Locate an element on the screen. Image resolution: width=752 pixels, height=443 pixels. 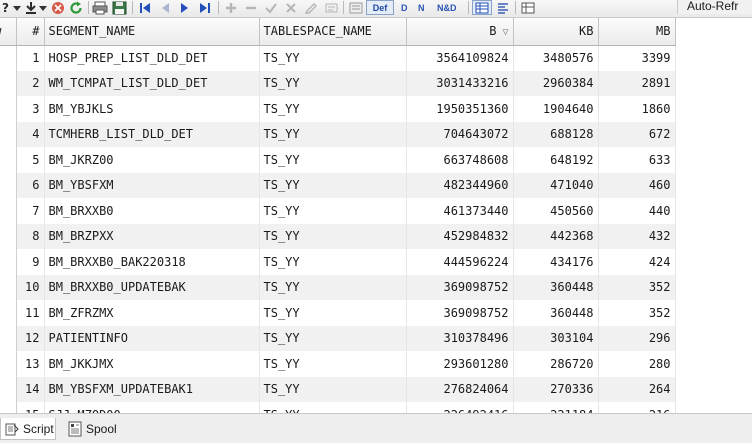
table-row: 13 BM_JKKJMX TS_YY 293601280 286720 280 is located at coordinates (338, 364).